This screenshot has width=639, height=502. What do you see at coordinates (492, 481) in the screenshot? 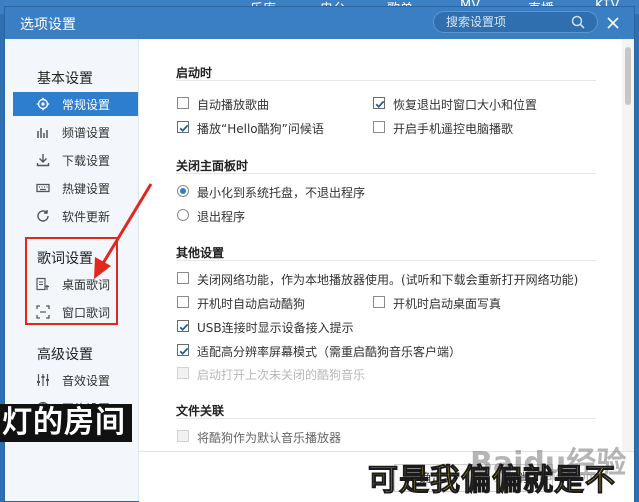
I see `caption-overlay-bottom: 可是我偏偏就是不` at bounding box center [492, 481].